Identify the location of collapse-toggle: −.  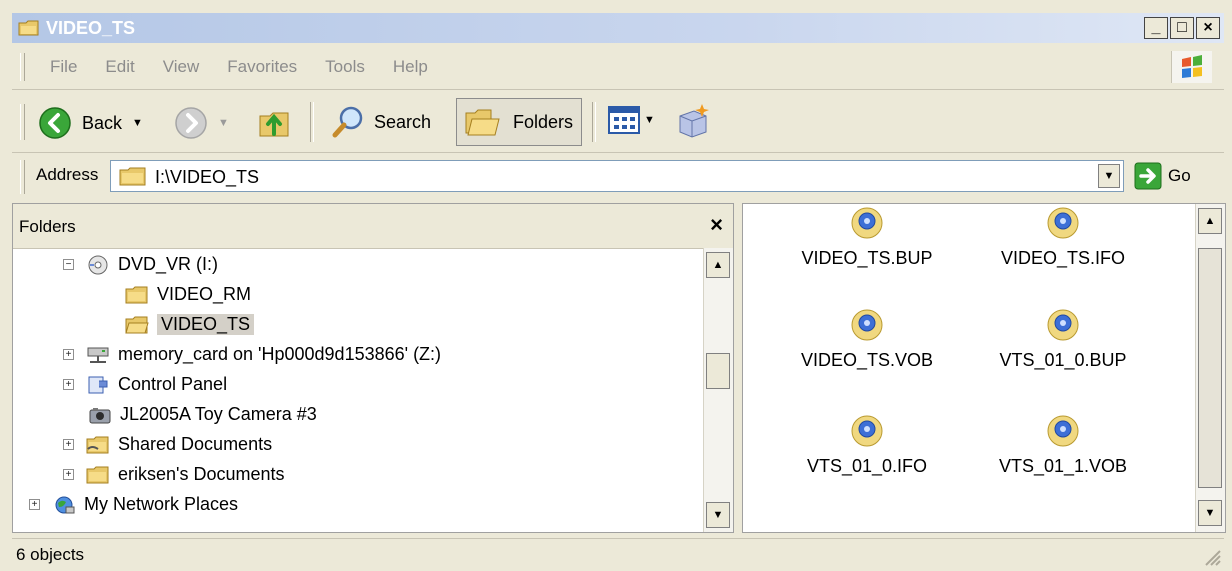
(68, 264).